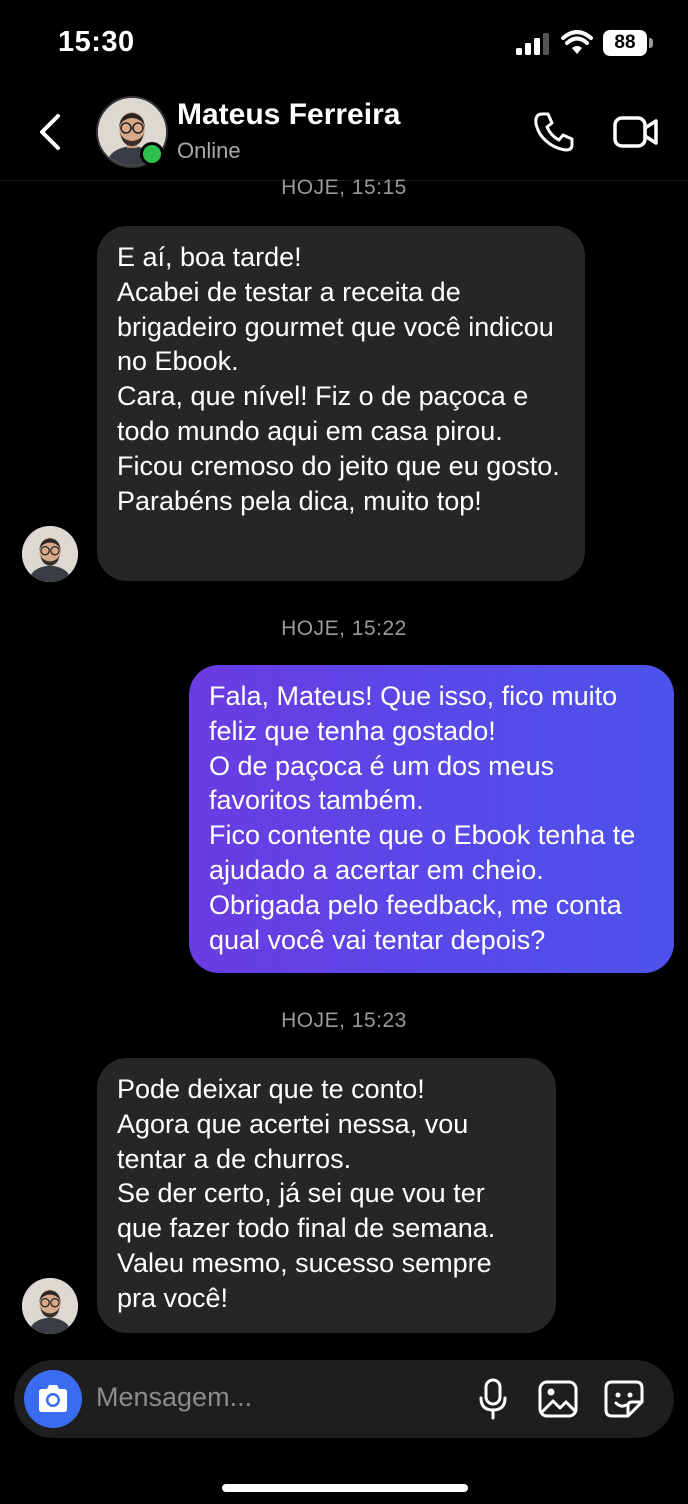 Image resolution: width=688 pixels, height=1504 pixels. I want to click on timestamp: HOJE, 15:15, so click(344, 187).